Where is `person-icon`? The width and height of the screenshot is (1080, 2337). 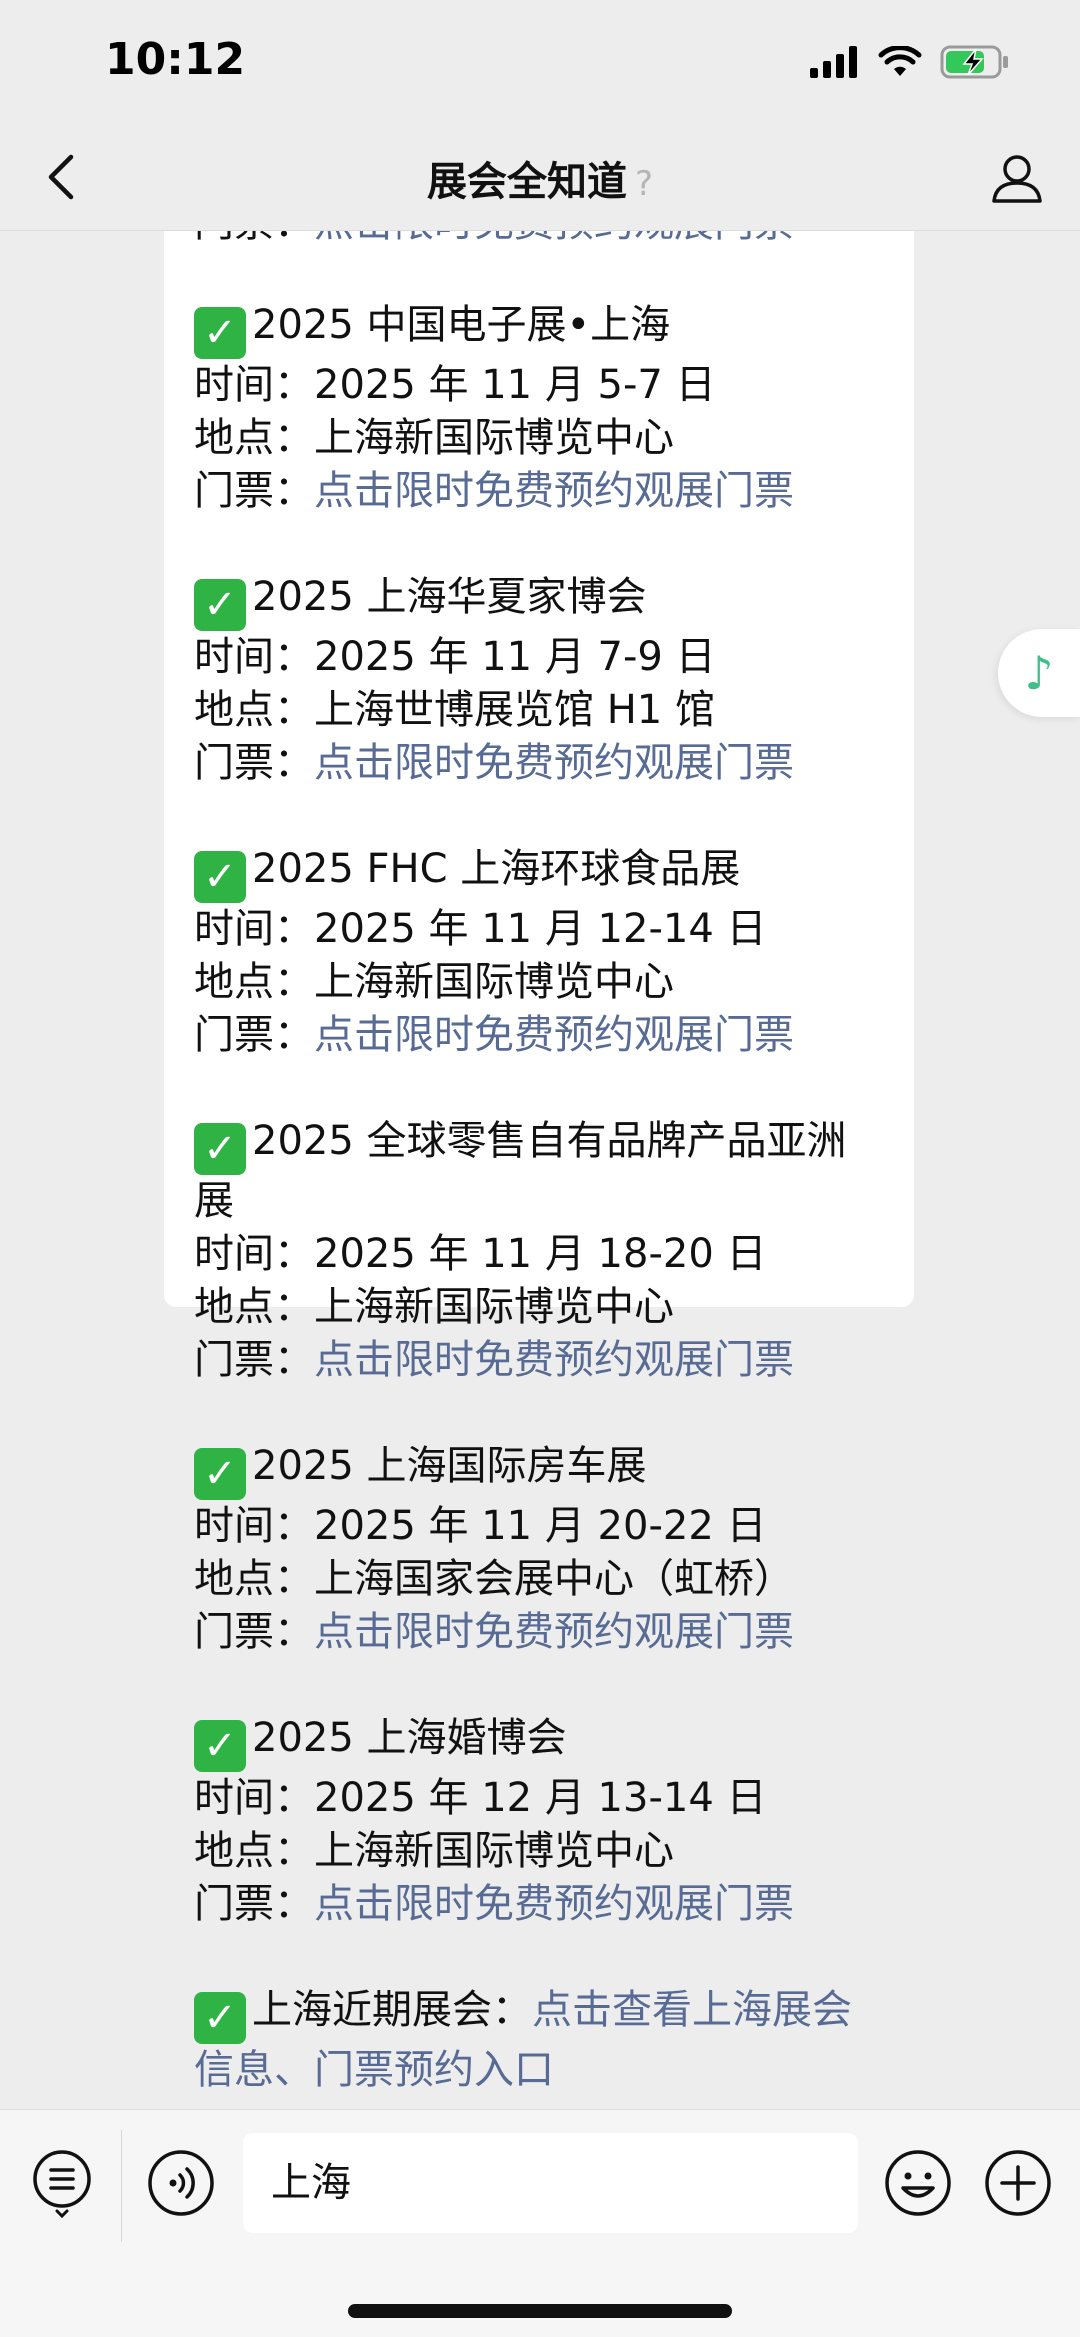
person-icon is located at coordinates (1017, 179).